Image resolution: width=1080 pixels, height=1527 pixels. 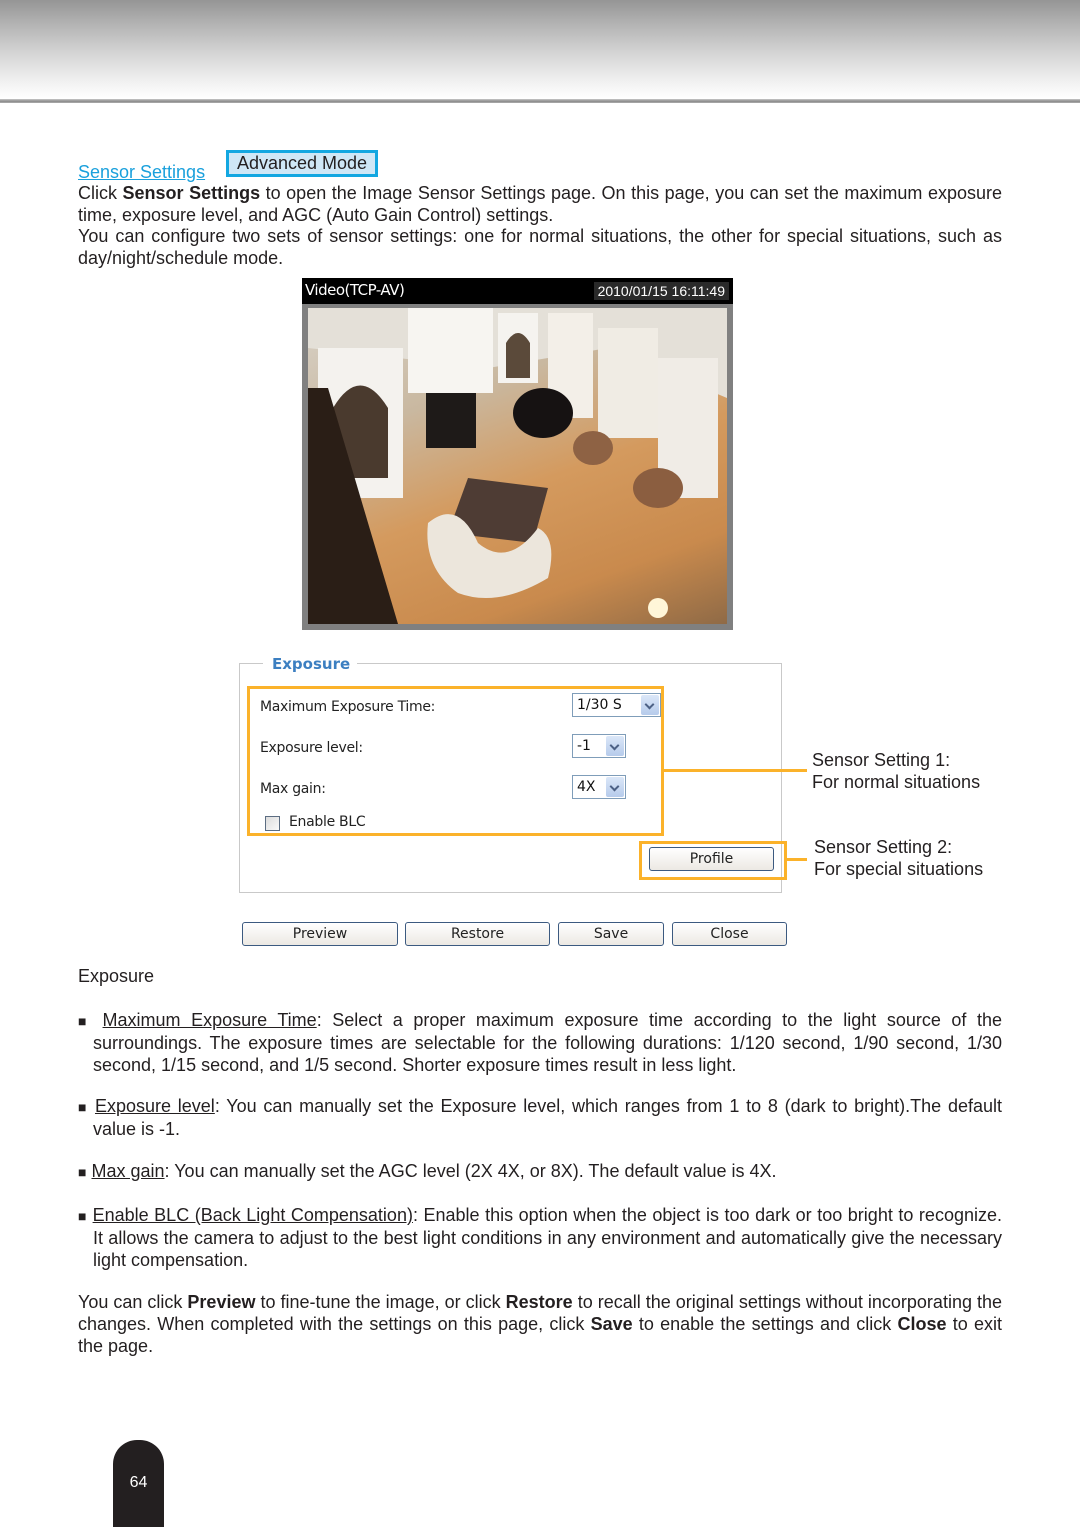 What do you see at coordinates (302, 163) in the screenshot?
I see `advanced-mode-badge: Advanced Mode` at bounding box center [302, 163].